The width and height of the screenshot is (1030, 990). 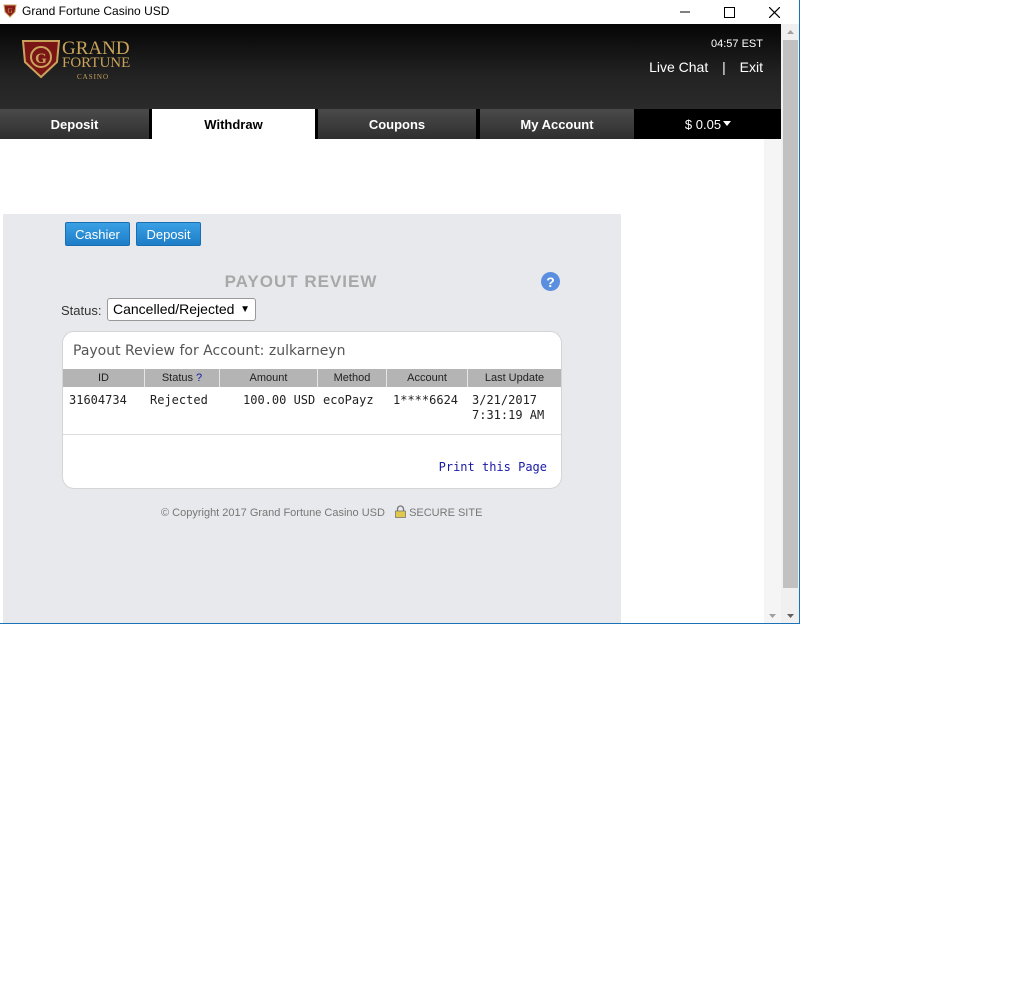 What do you see at coordinates (514, 378) in the screenshot?
I see `col-last-update: Last Update` at bounding box center [514, 378].